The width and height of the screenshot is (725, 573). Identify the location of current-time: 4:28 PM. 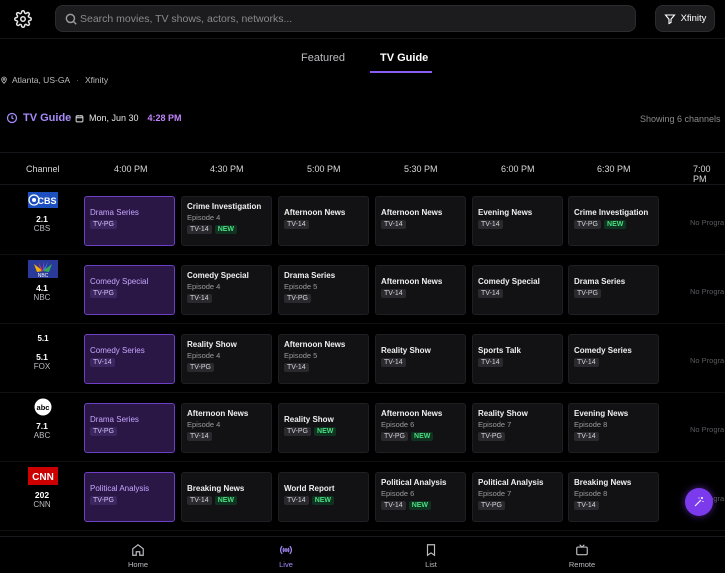
(164, 118).